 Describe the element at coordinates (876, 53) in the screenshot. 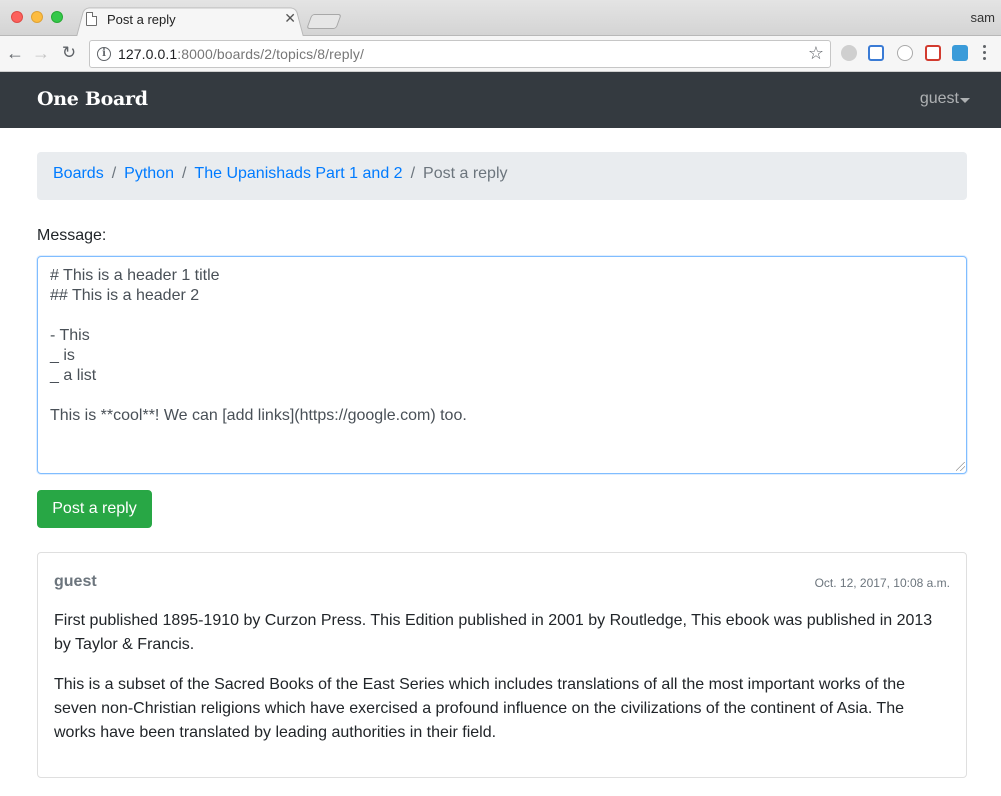

I see `extension-screenshot-icon` at that location.